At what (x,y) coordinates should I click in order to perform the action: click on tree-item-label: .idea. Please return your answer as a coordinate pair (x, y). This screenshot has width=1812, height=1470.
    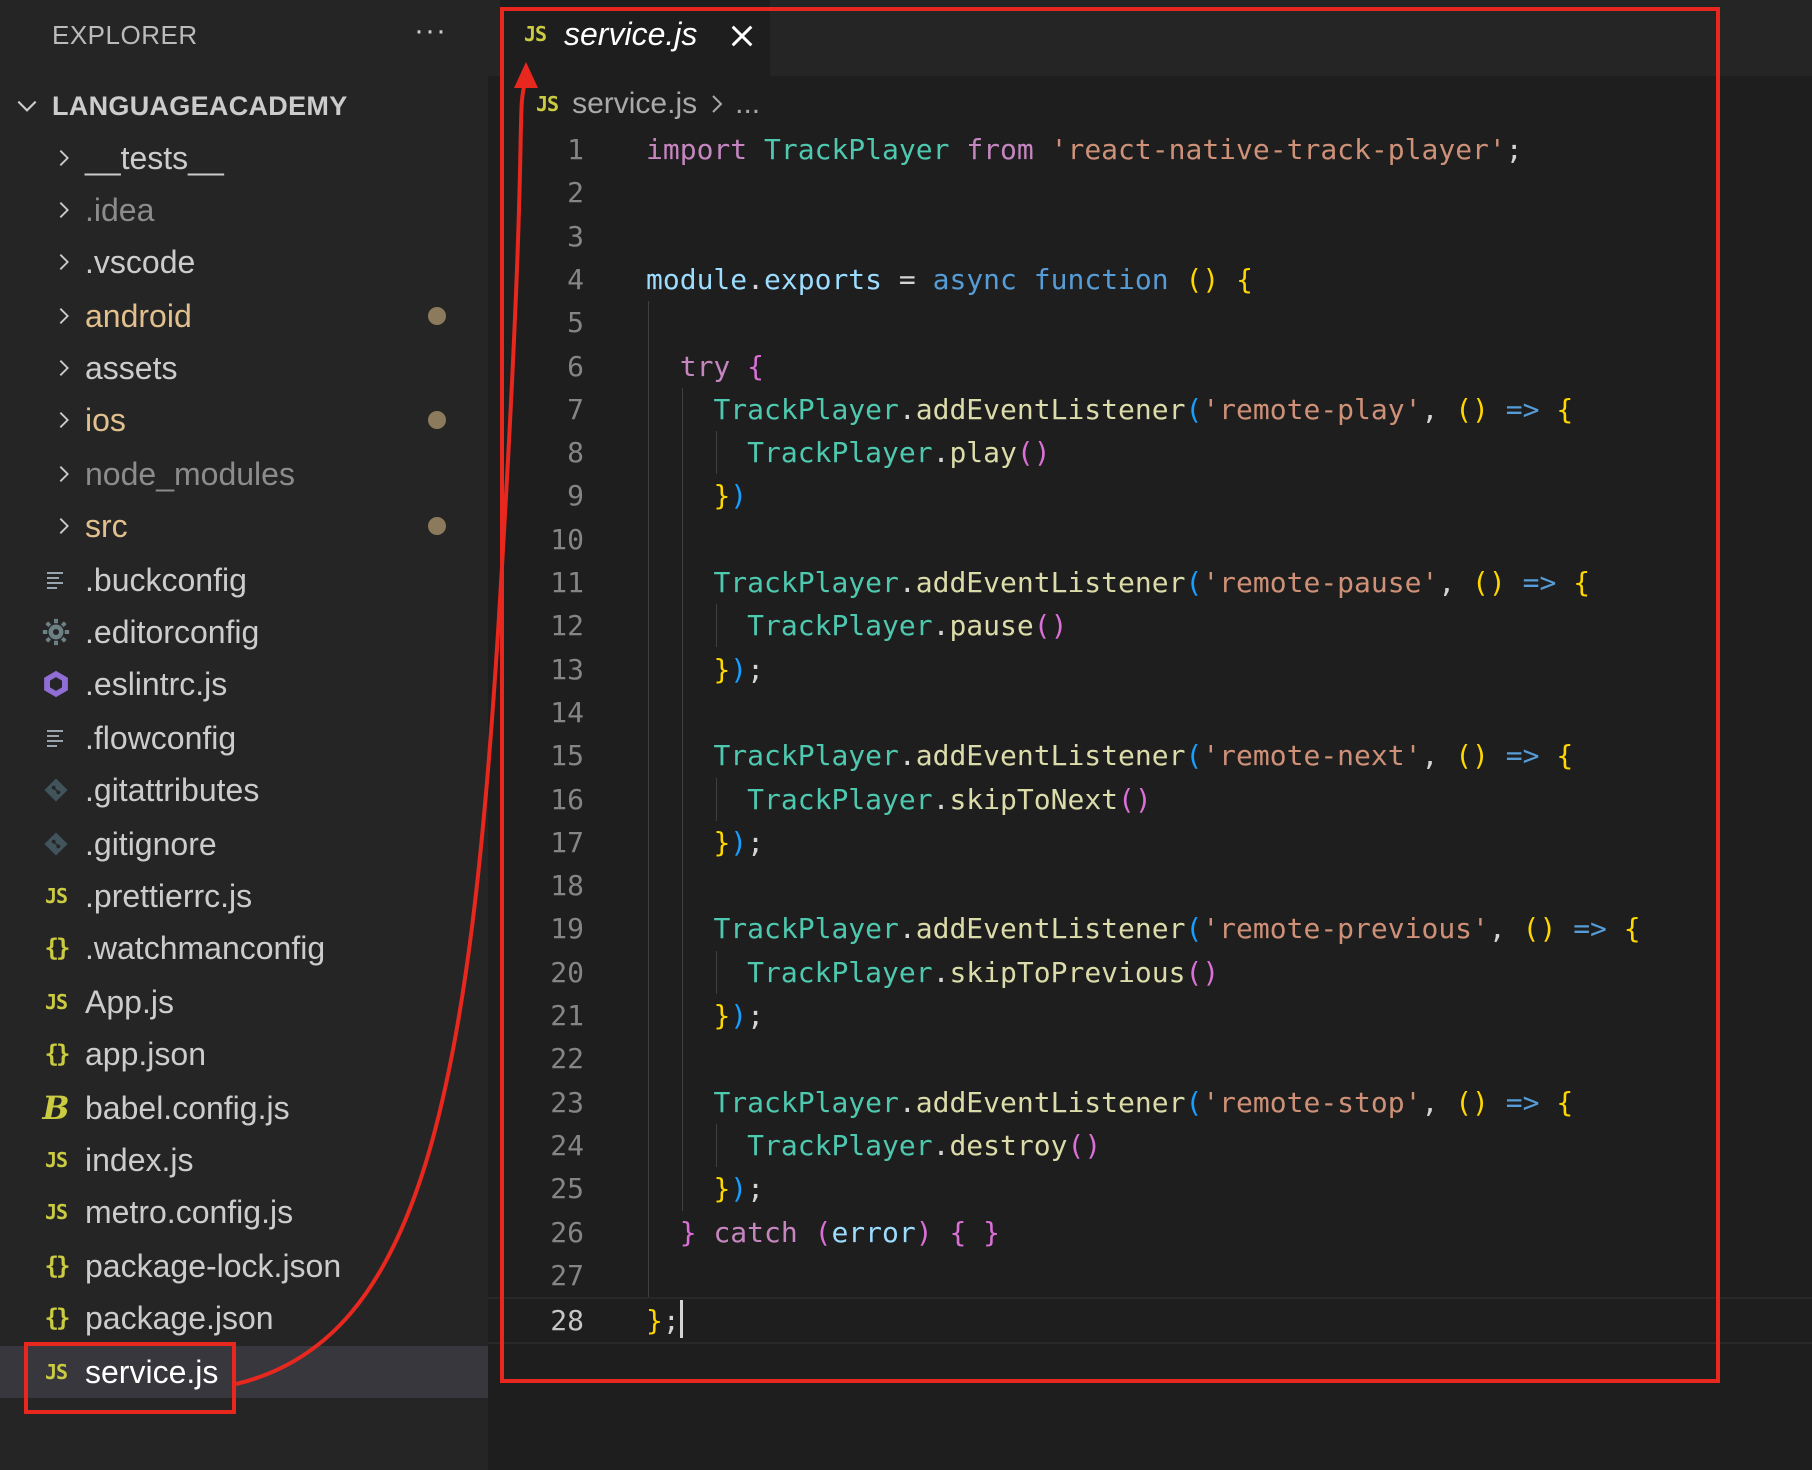
    Looking at the image, I should click on (120, 209).